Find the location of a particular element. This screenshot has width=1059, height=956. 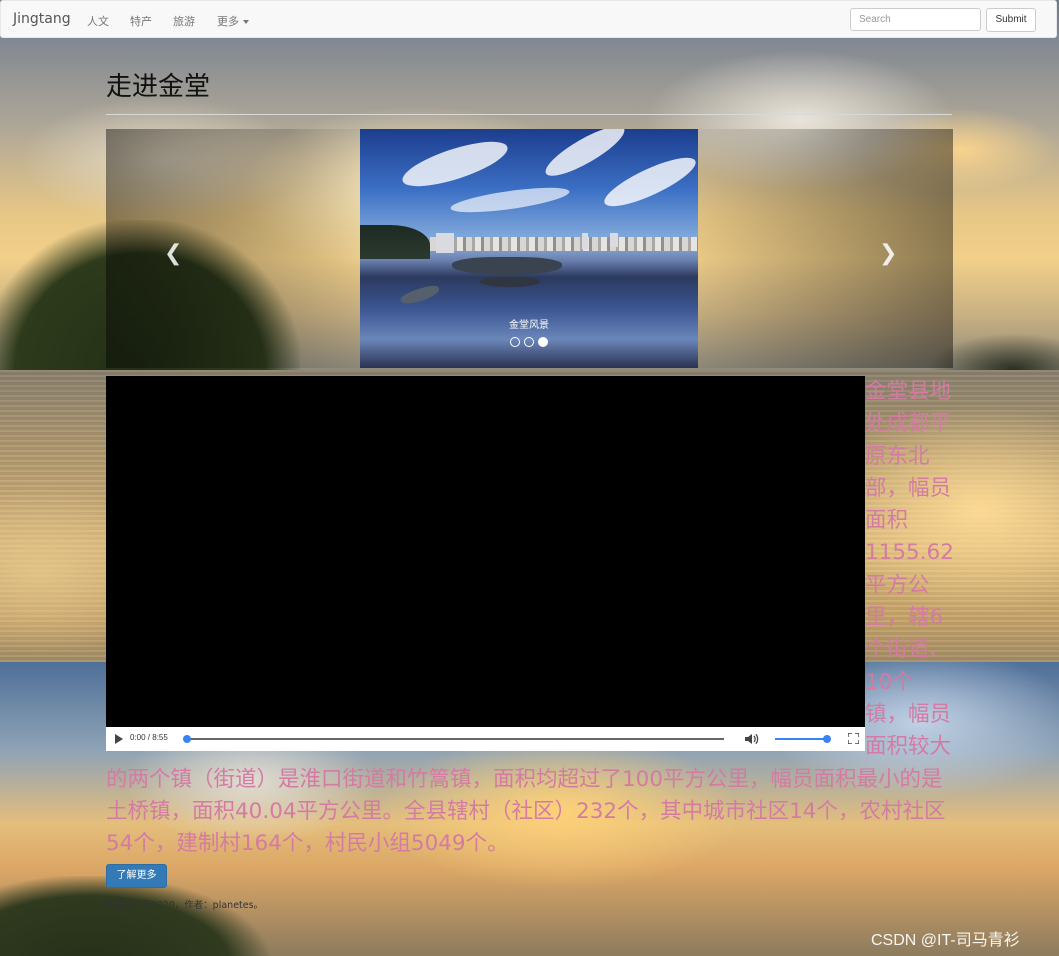

carousel-caption: 金堂风景 is located at coordinates (529, 325).